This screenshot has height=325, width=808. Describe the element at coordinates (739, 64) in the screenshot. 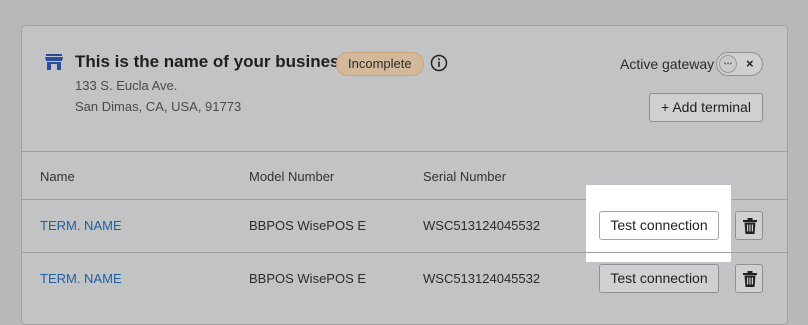

I see `active-gateway-toggle: ••• ×` at that location.